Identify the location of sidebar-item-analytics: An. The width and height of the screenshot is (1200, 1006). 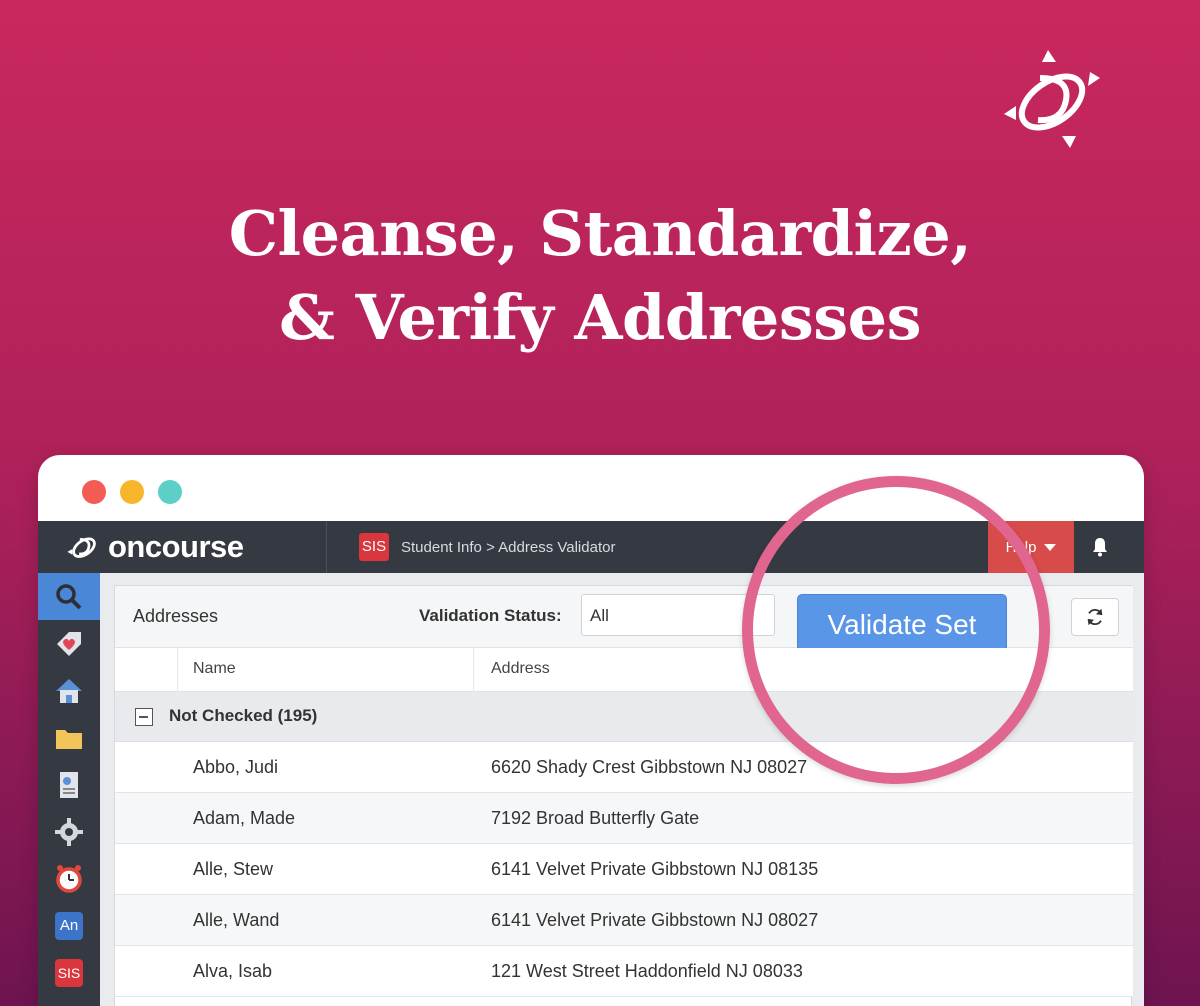
(69, 925).